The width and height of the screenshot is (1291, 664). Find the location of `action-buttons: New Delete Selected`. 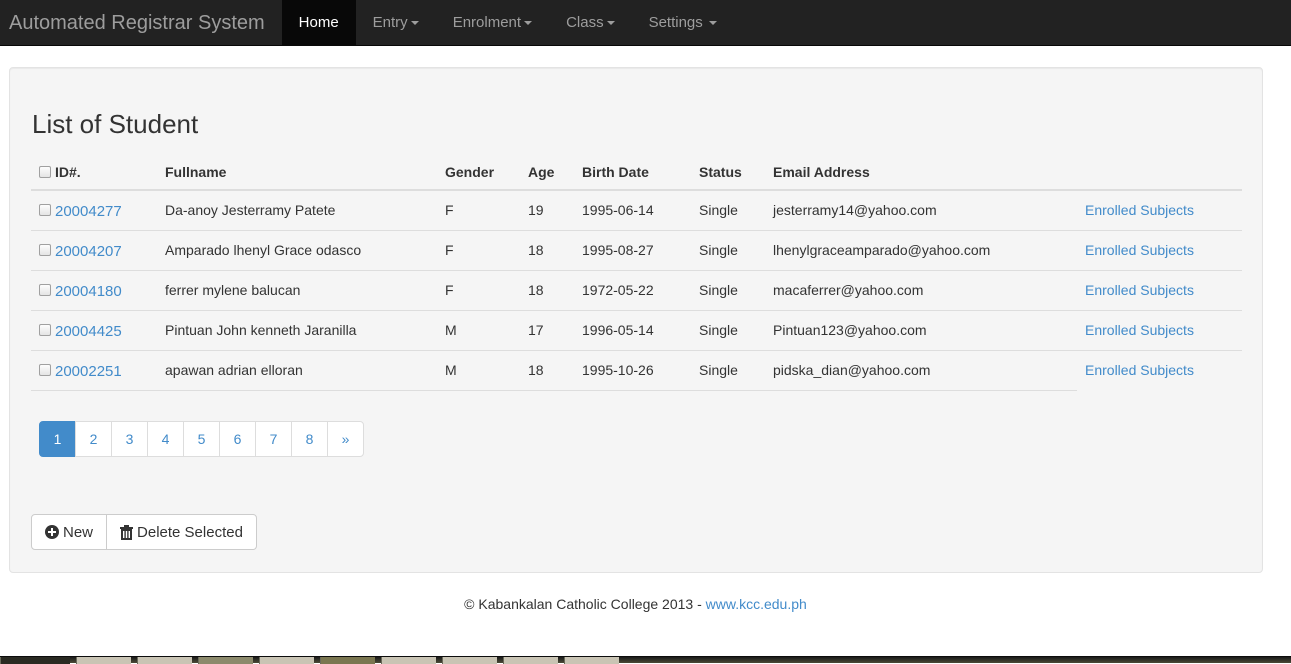

action-buttons: New Delete Selected is located at coordinates (144, 532).